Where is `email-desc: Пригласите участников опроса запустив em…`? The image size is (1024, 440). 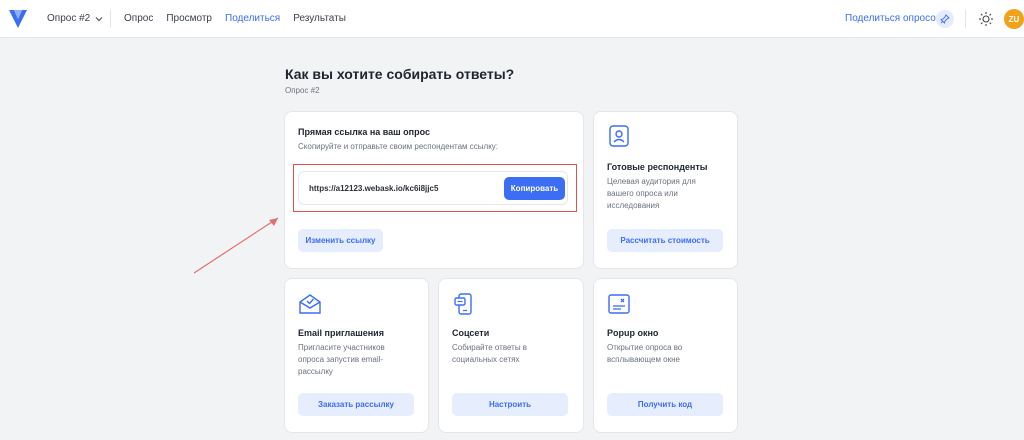 email-desc: Пригласите участников опроса запустив em… is located at coordinates (341, 359).